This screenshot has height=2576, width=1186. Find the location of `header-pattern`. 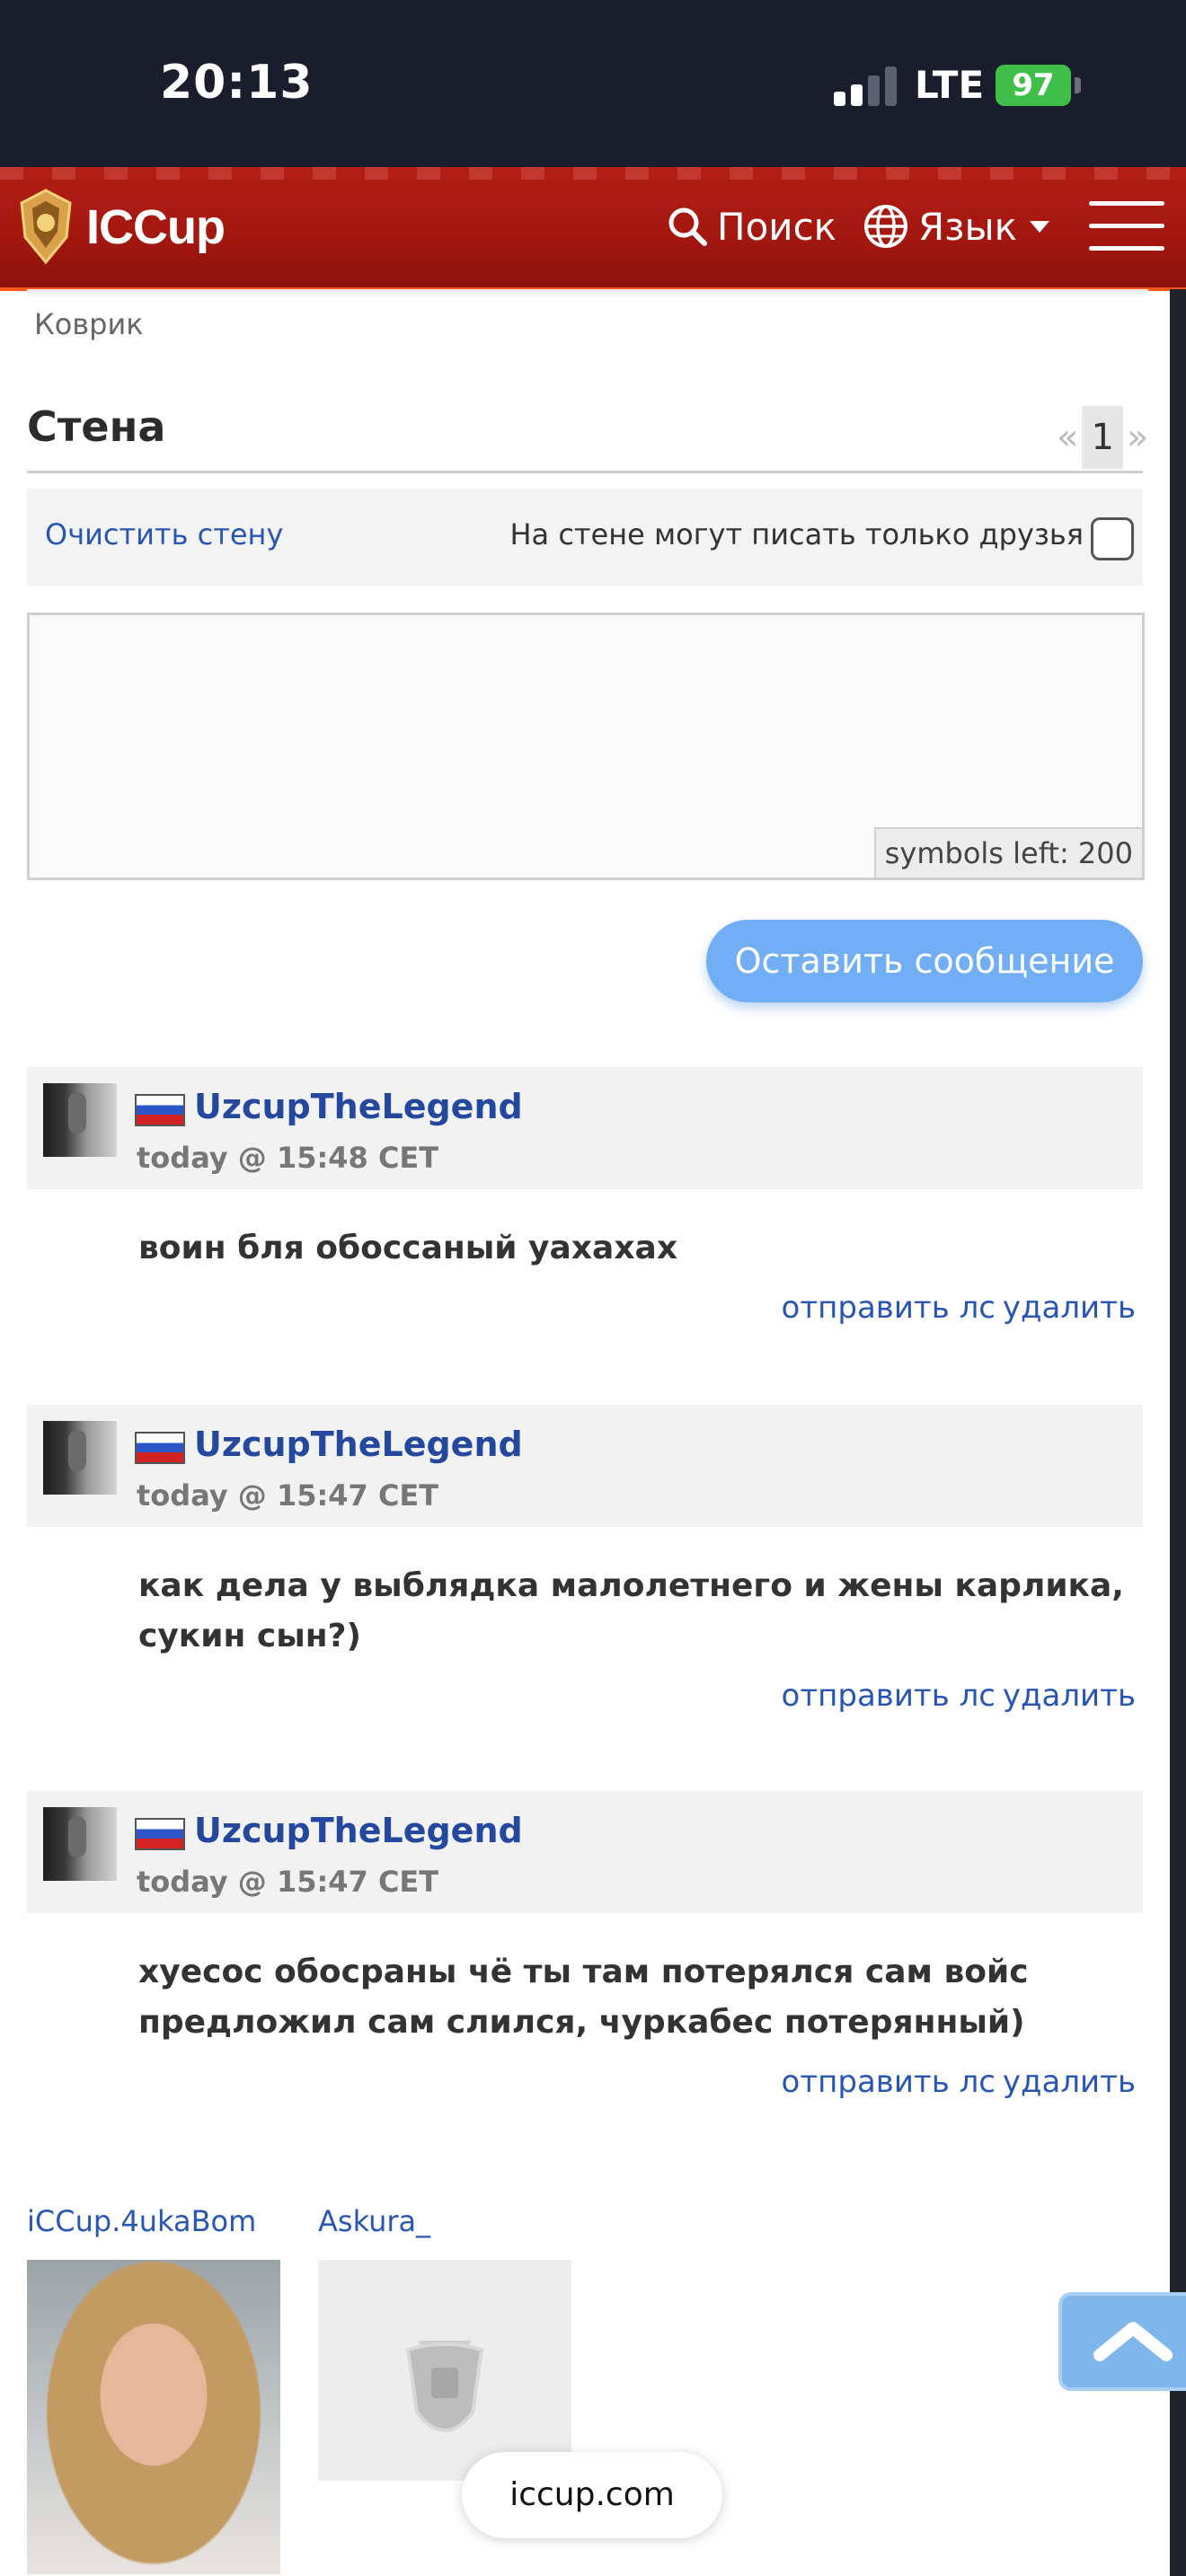

header-pattern is located at coordinates (593, 173).